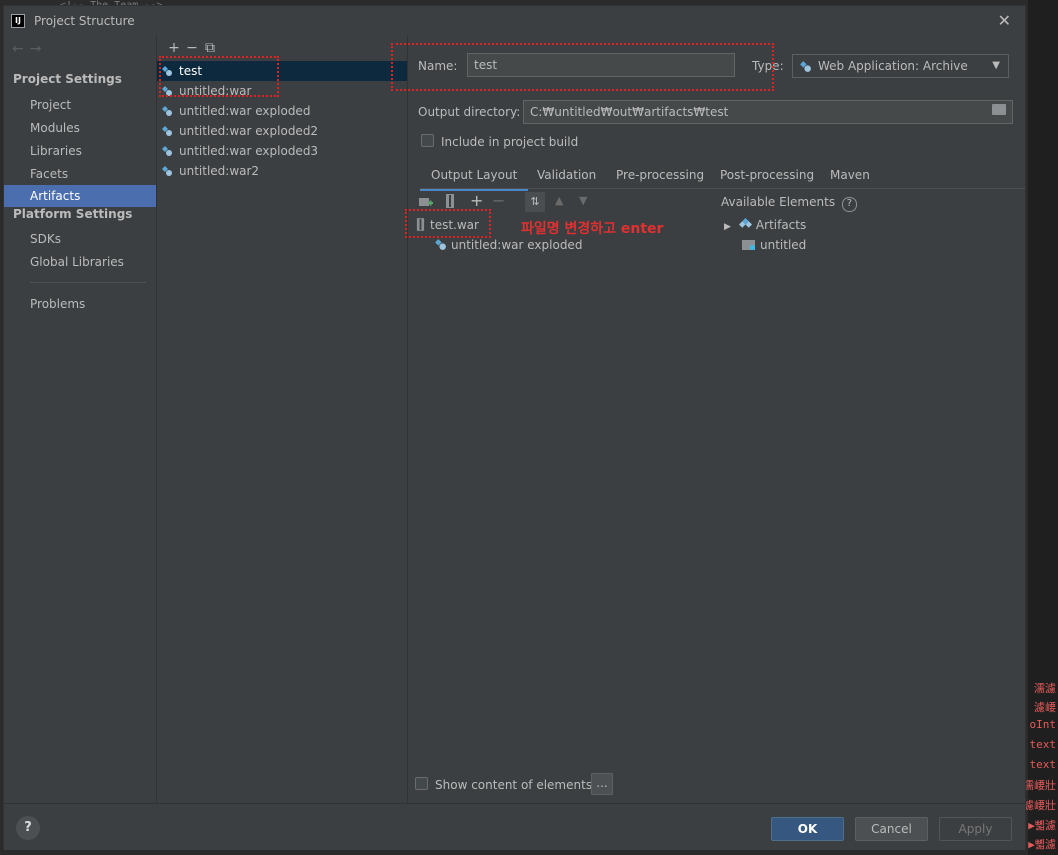 The height and width of the screenshot is (855, 1058). Describe the element at coordinates (582, 67) in the screenshot. I see `highlight-name-type-box` at that location.